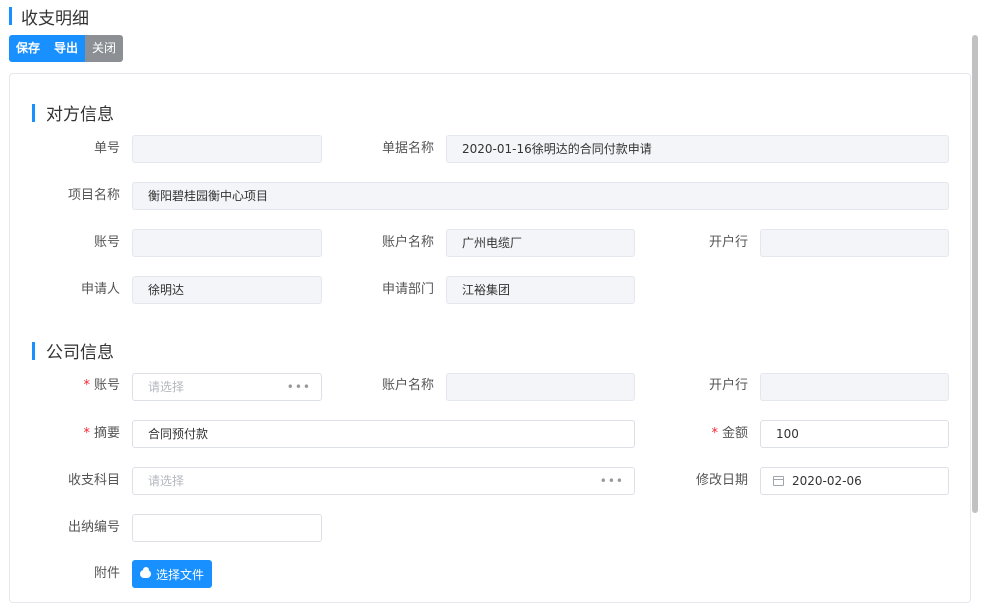 This screenshot has height=603, width=984. I want to click on modify-date-picker: 2020-02-06, so click(854, 481).